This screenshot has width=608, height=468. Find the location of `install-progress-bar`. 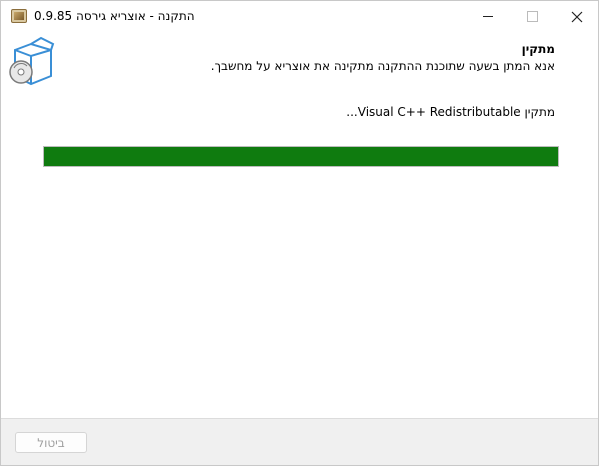

install-progress-bar is located at coordinates (301, 156).